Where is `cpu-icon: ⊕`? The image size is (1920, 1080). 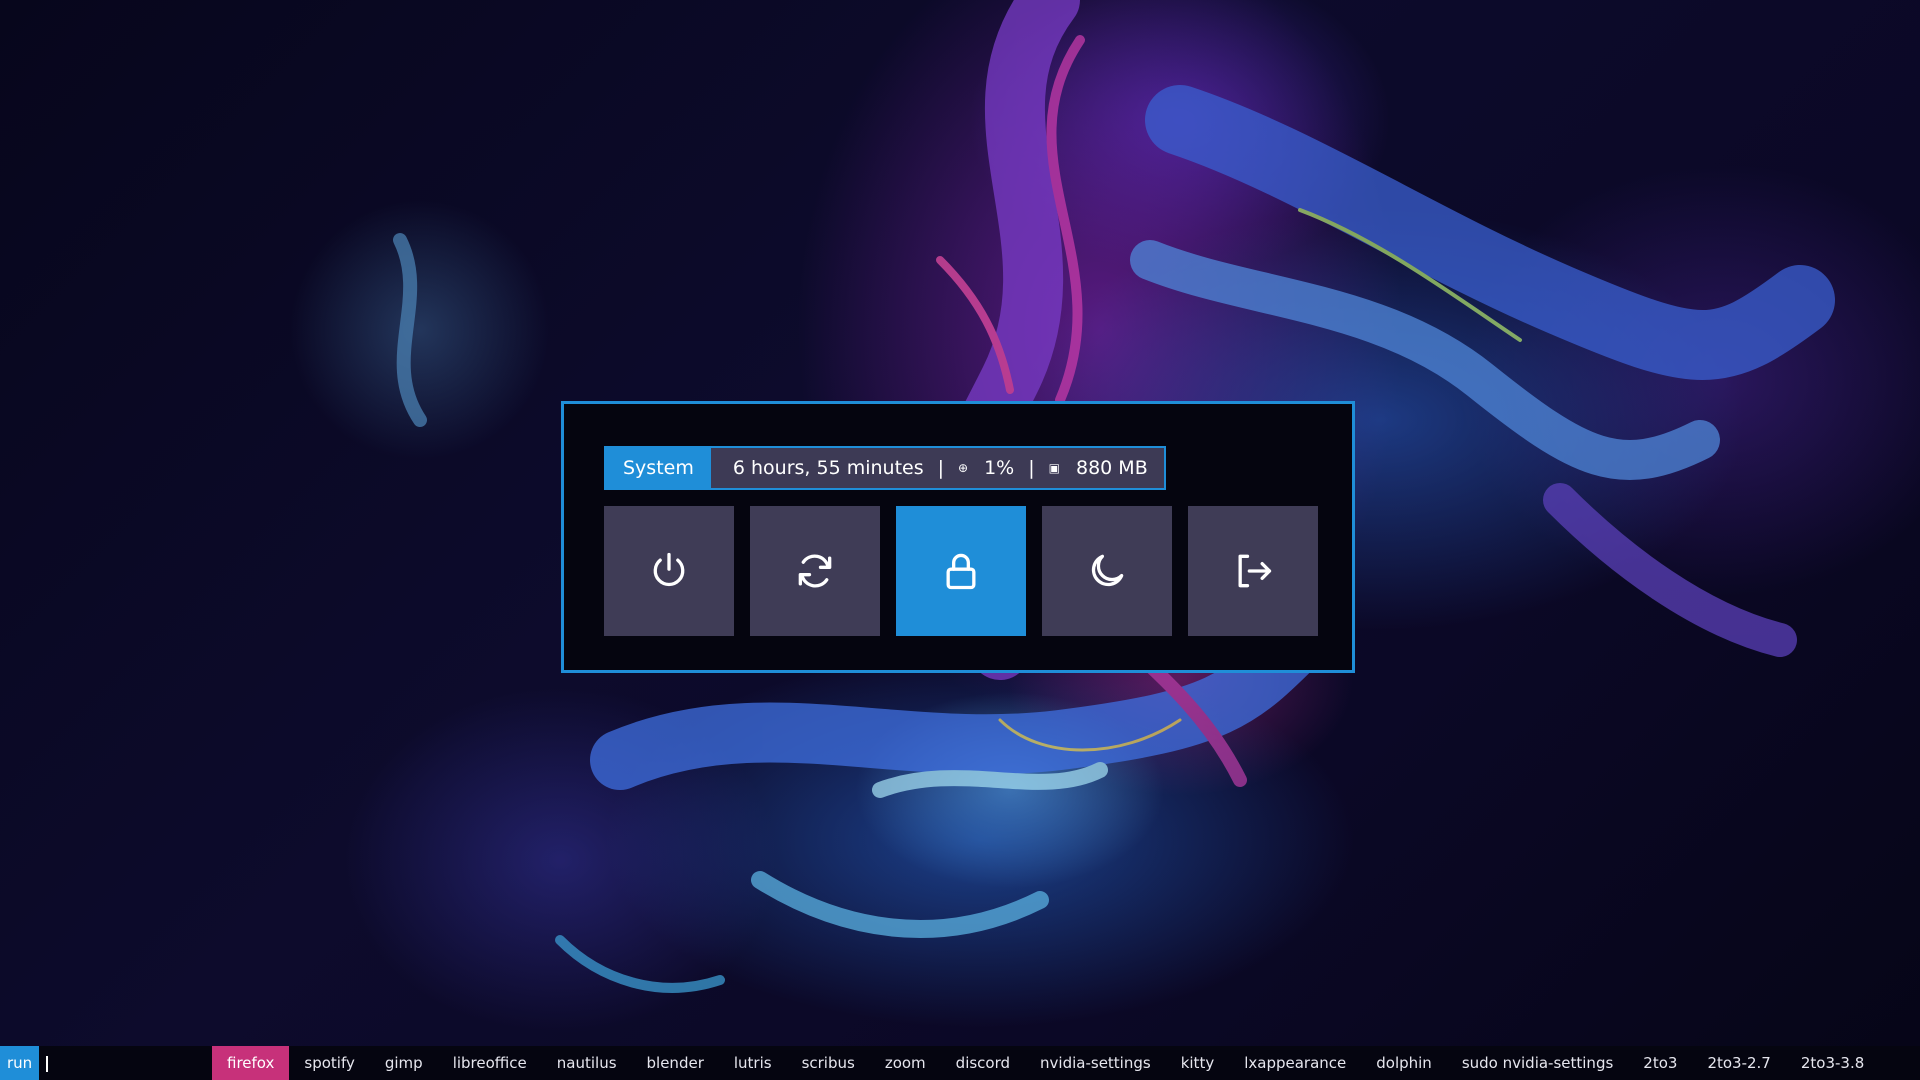
cpu-icon: ⊕ is located at coordinates (963, 468).